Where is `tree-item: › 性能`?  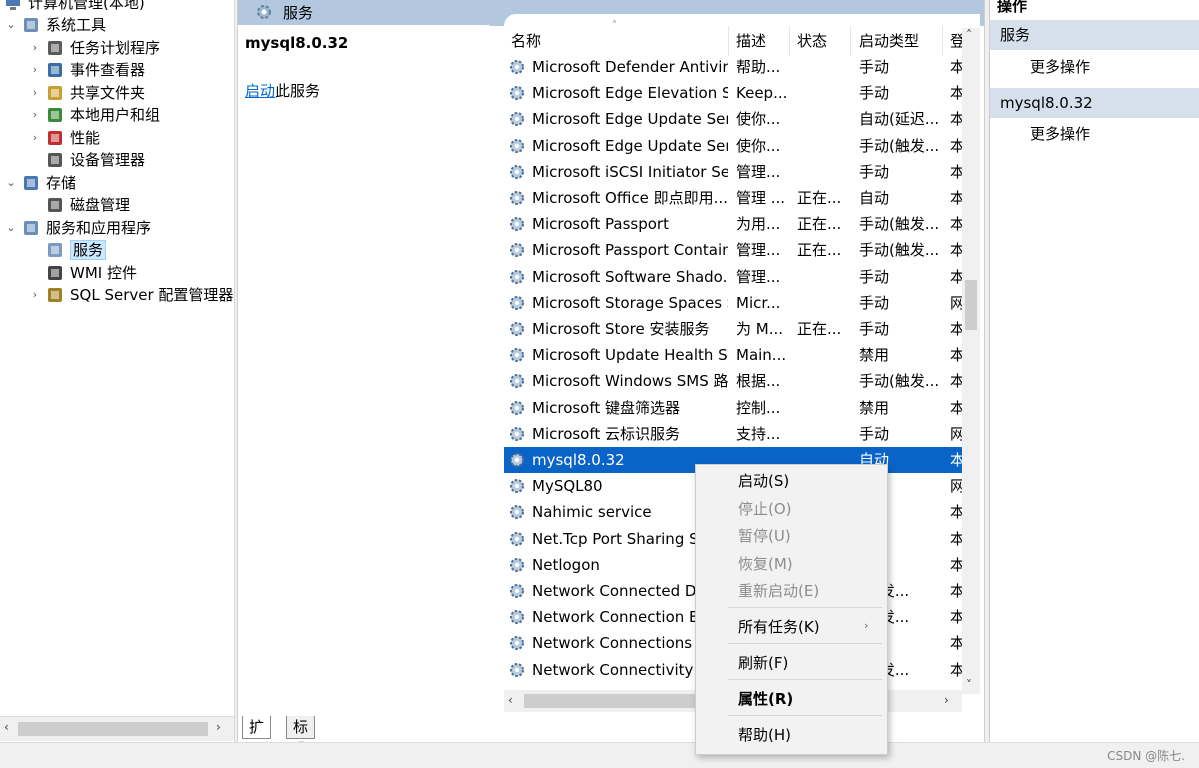 tree-item: › 性能 is located at coordinates (64, 138).